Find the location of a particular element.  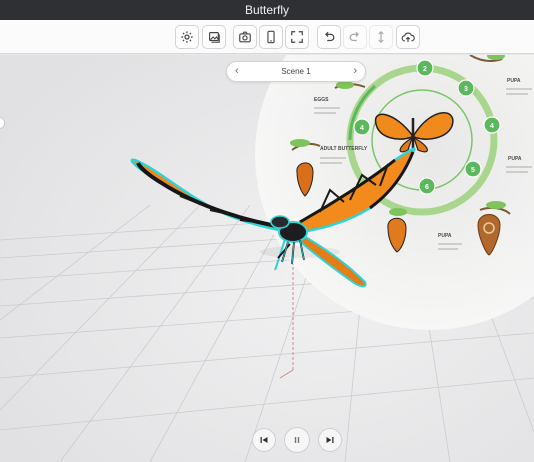

undo-icon is located at coordinates (330, 36).